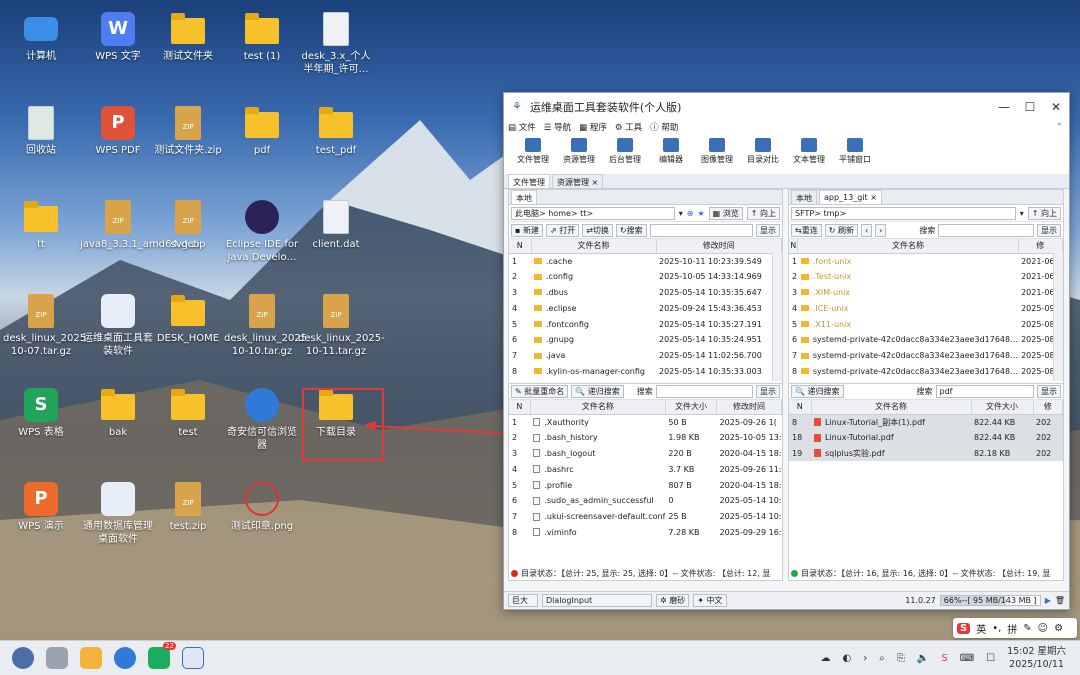 The width and height of the screenshot is (1080, 675). I want to click on show-button: 显示, so click(768, 230).